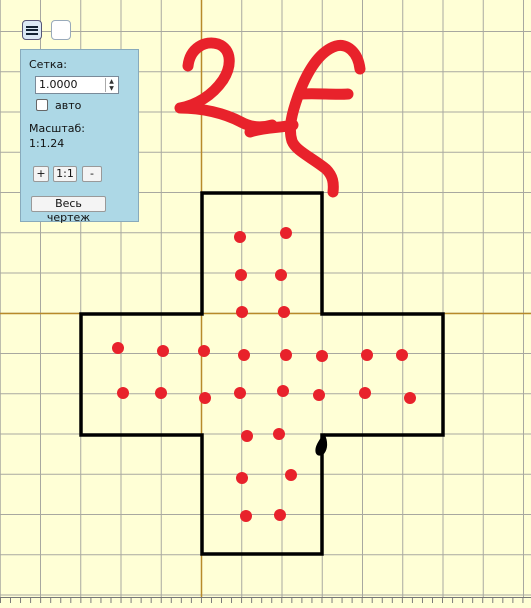 The height and width of the screenshot is (608, 531). I want to click on auto-checkbox, so click(42, 105).